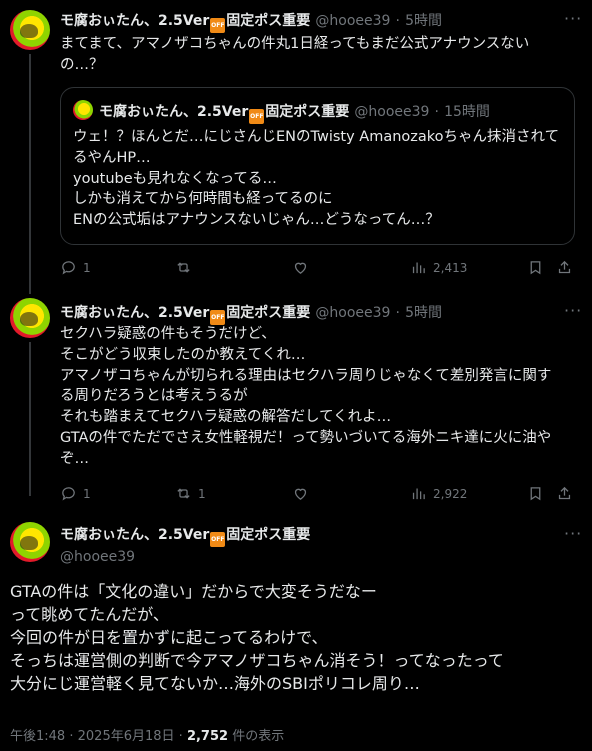 The image size is (592, 751). What do you see at coordinates (37, 736) in the screenshot?
I see `post-time: 午後1:48` at bounding box center [37, 736].